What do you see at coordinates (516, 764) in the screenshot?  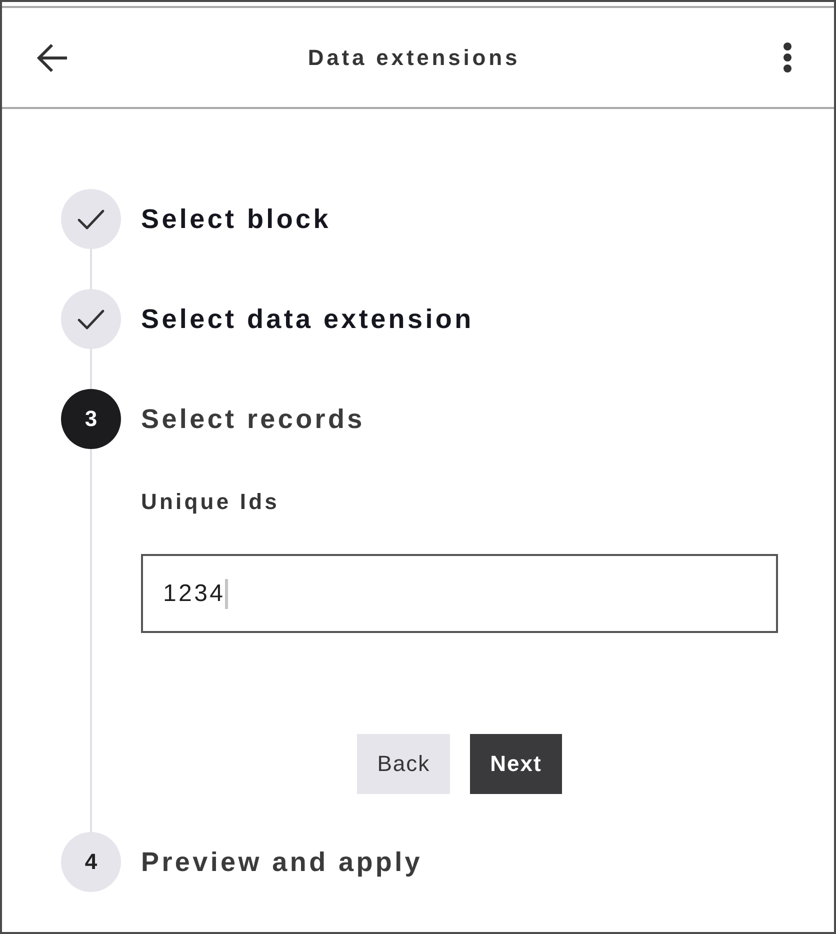 I see `next-button: Next` at bounding box center [516, 764].